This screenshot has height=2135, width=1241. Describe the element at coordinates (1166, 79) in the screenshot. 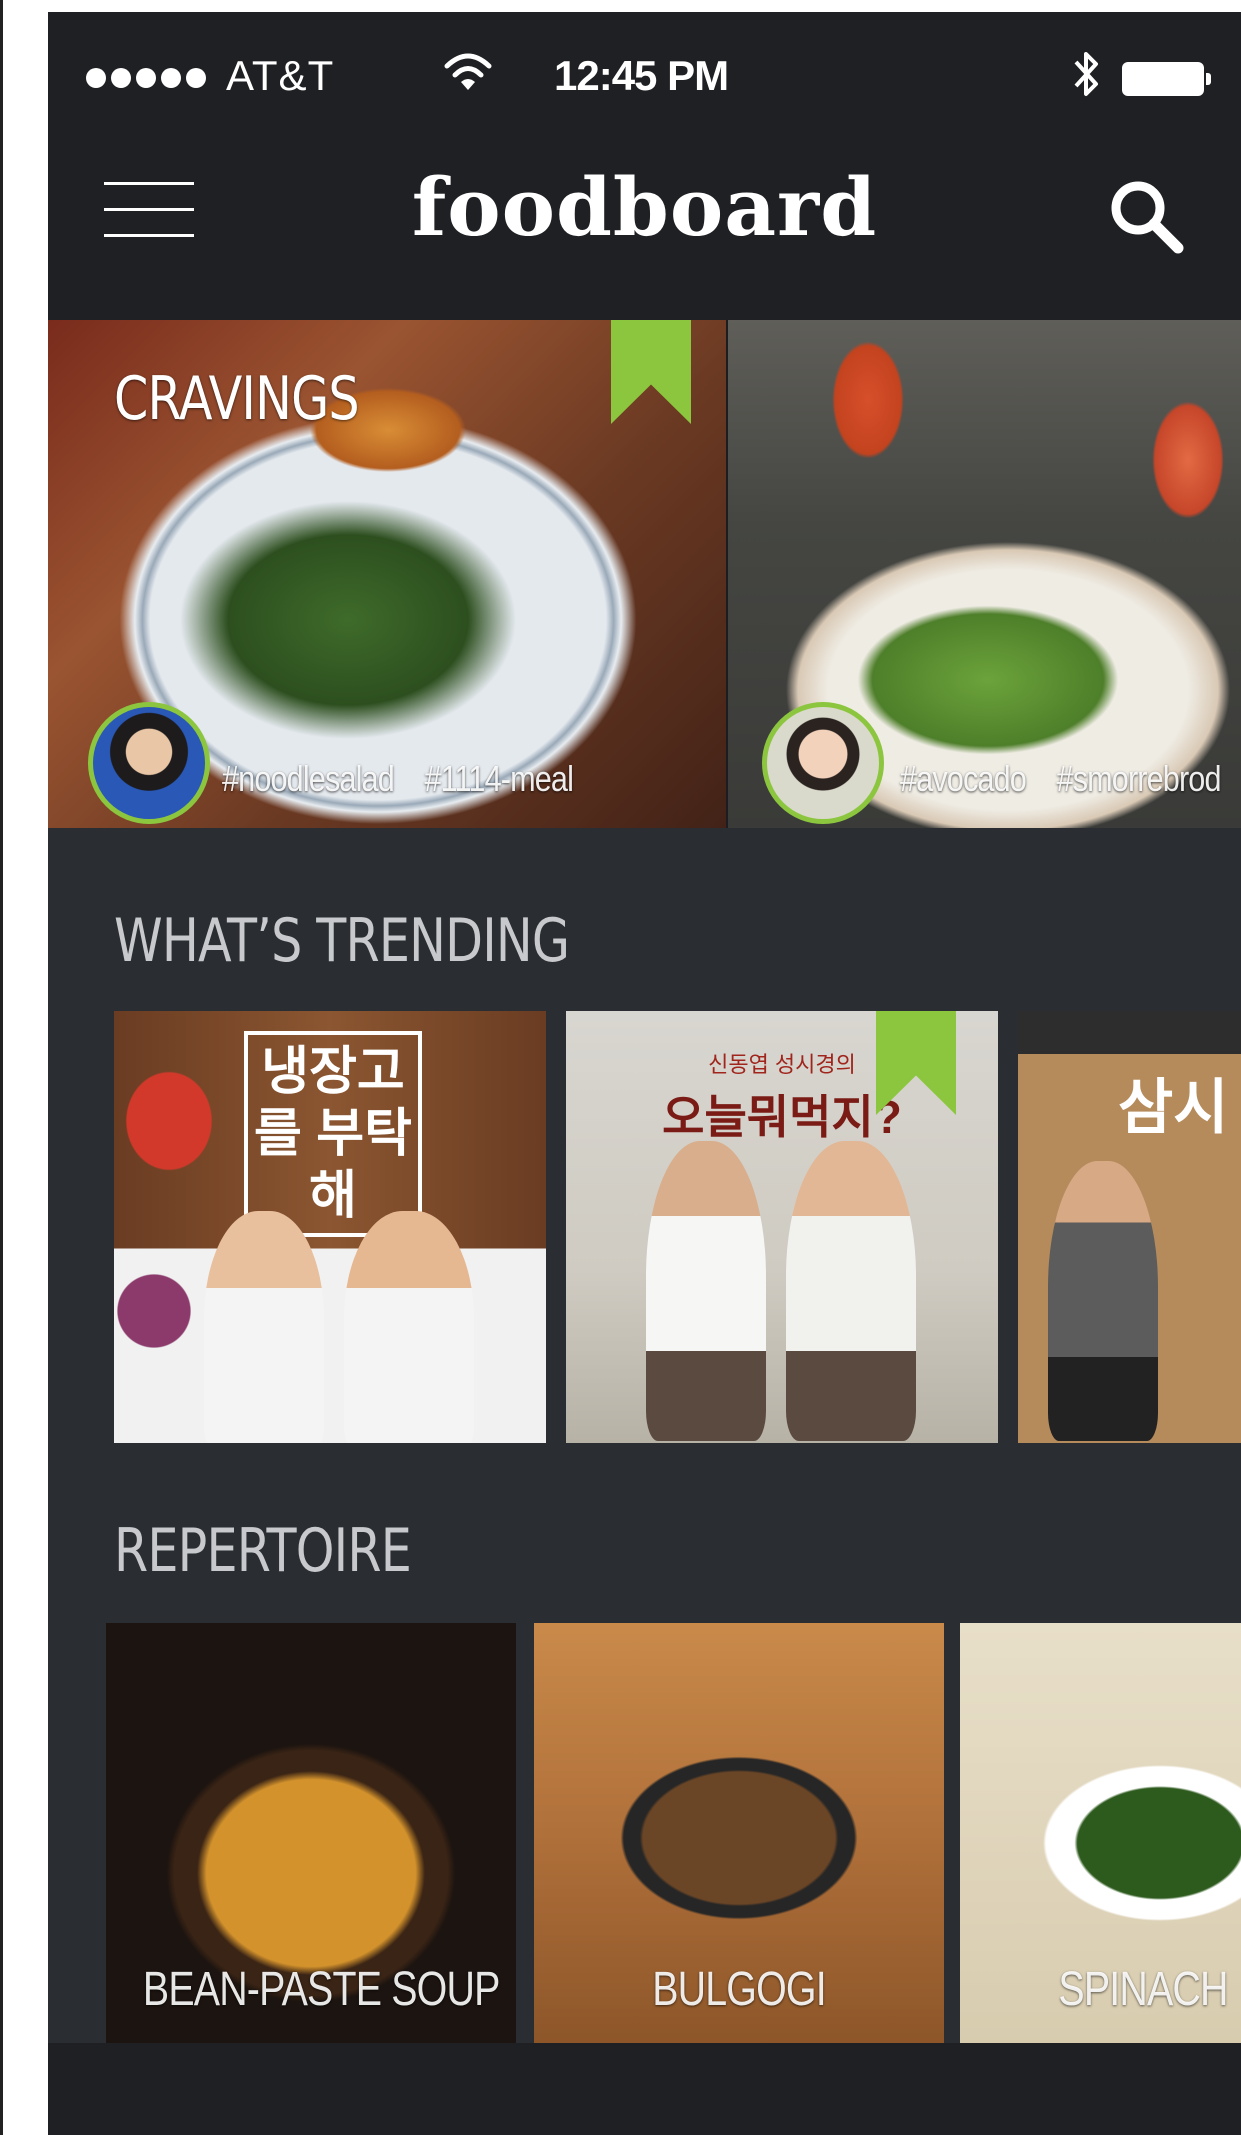

I see `battery-icon` at that location.